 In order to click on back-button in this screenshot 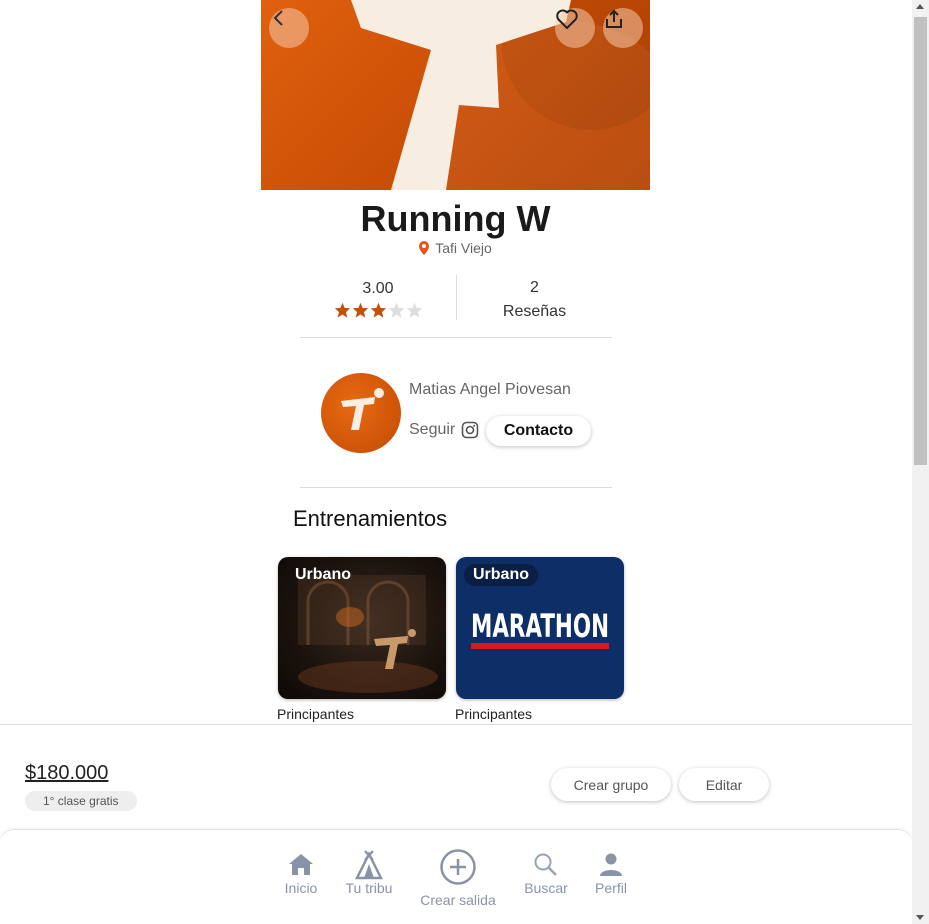, I will do `click(289, 28)`.